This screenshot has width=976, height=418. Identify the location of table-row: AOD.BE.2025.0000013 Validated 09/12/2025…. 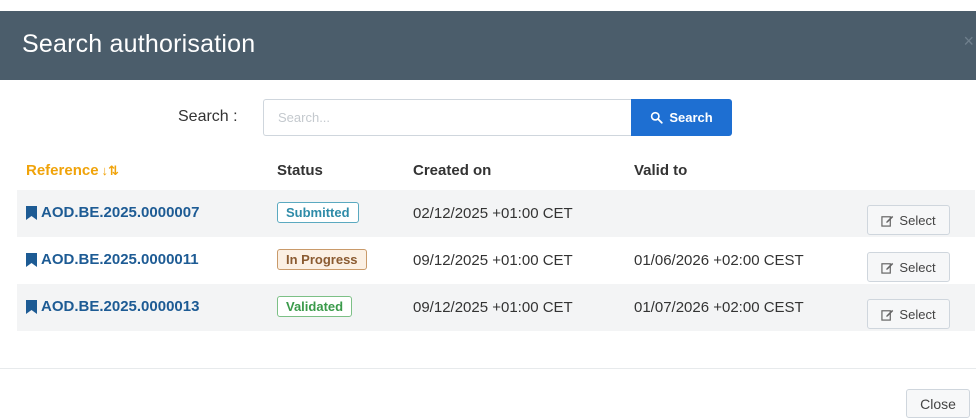
(496, 307).